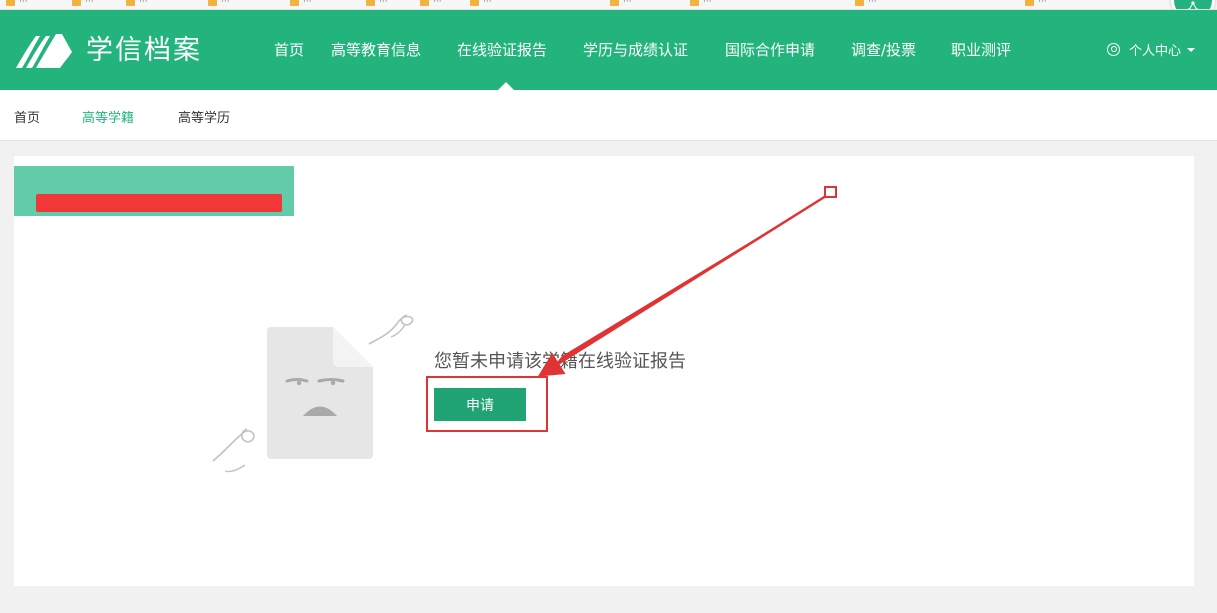  Describe the element at coordinates (502, 49) in the screenshot. I see `nav-item-online-verification-report: 在线验证报告` at that location.